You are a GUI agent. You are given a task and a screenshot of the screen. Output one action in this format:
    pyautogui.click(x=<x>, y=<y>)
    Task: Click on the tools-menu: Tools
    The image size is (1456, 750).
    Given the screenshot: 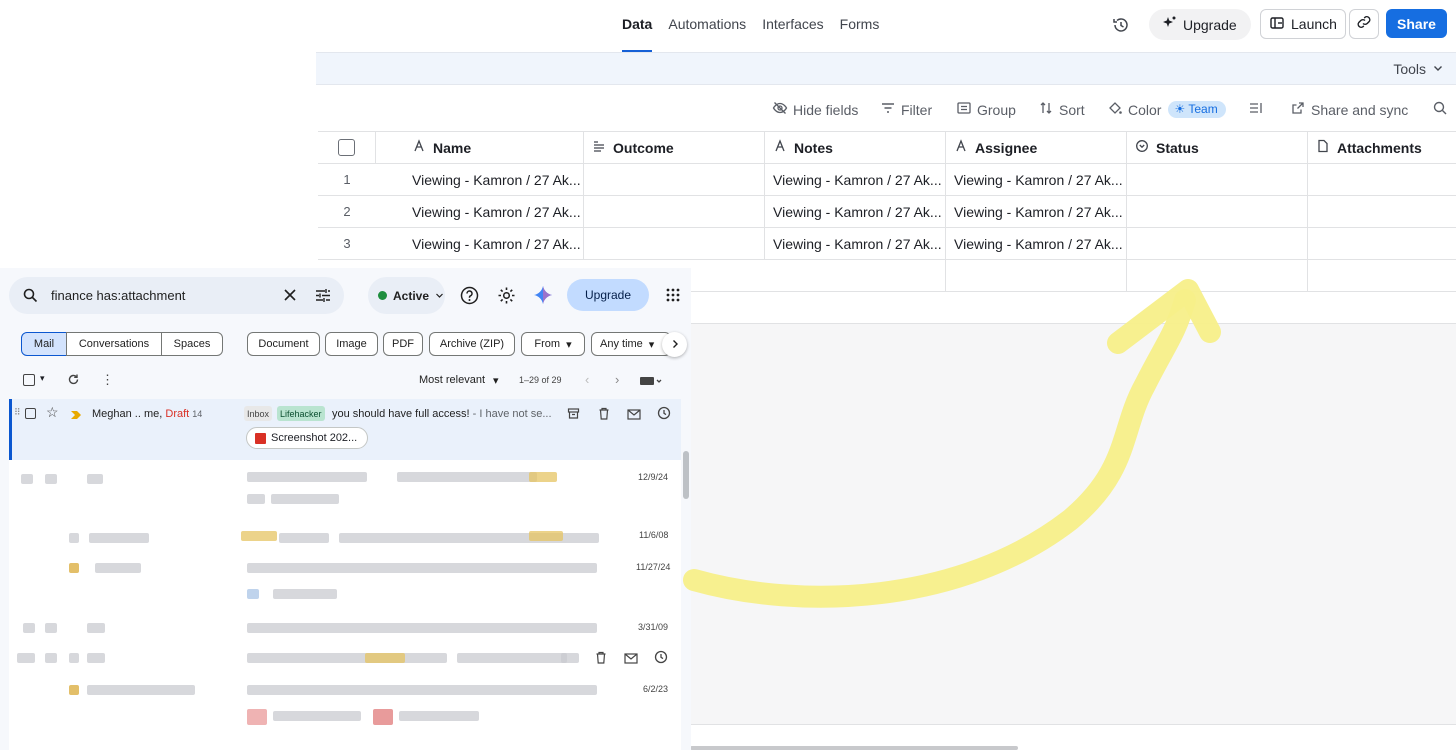 What is the action you would take?
    pyautogui.click(x=1418, y=69)
    